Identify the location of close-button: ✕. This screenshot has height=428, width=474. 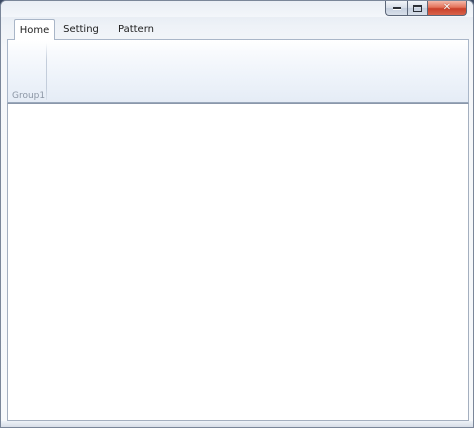
(447, 8).